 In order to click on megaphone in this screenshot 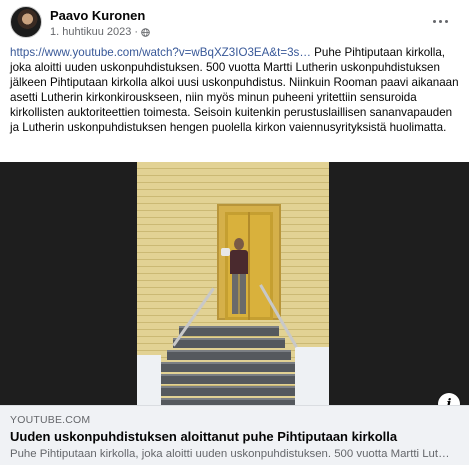, I will do `click(225, 252)`.